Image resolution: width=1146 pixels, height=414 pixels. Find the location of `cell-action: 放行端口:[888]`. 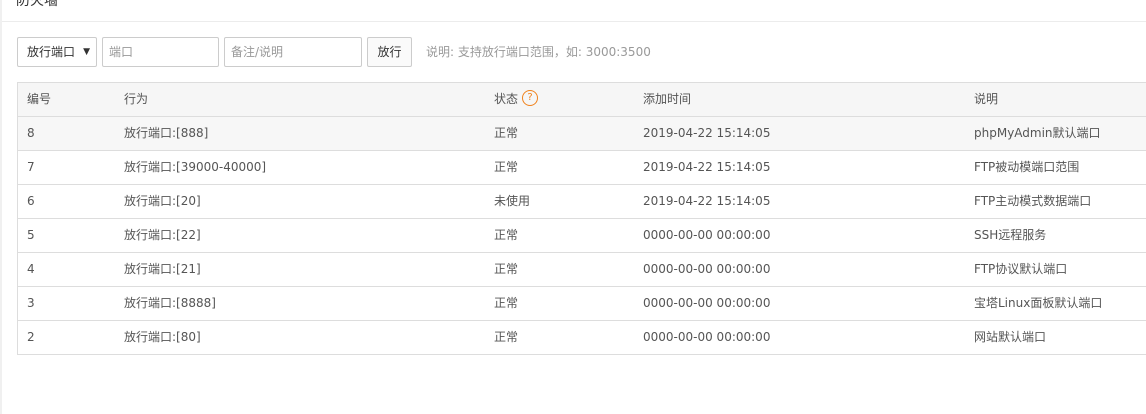

cell-action: 放行端口:[888] is located at coordinates (166, 133).